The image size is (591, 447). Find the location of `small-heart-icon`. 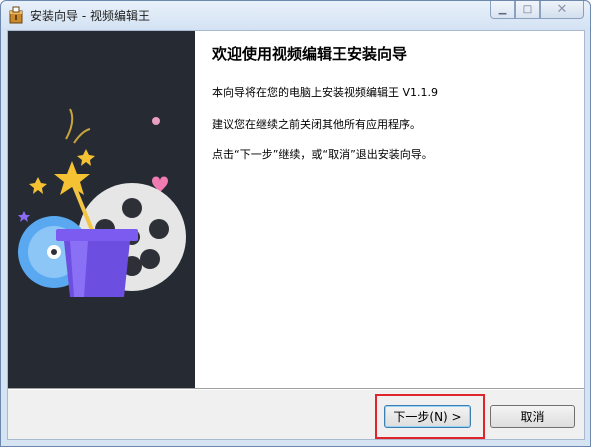

small-heart-icon is located at coordinates (156, 121).